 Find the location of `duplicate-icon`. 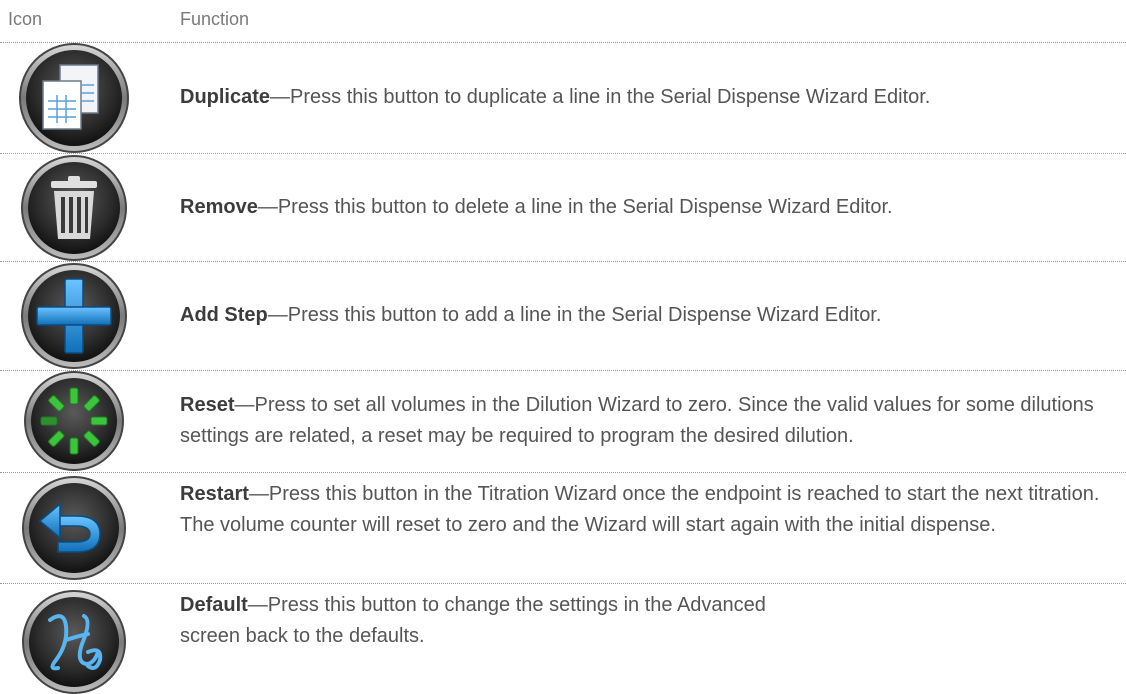

duplicate-icon is located at coordinates (74, 98).